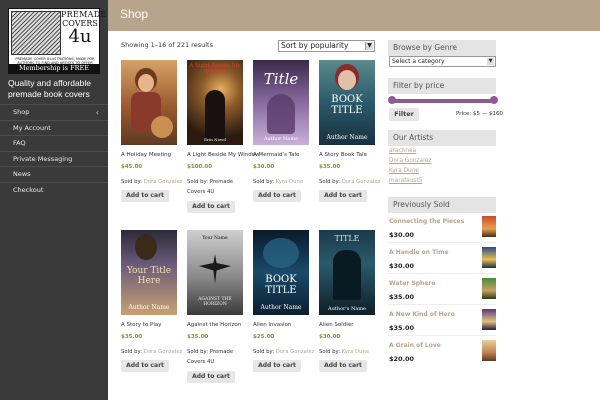 The height and width of the screenshot is (400, 600). I want to click on product-name: A Holiday Meeting, so click(156, 155).